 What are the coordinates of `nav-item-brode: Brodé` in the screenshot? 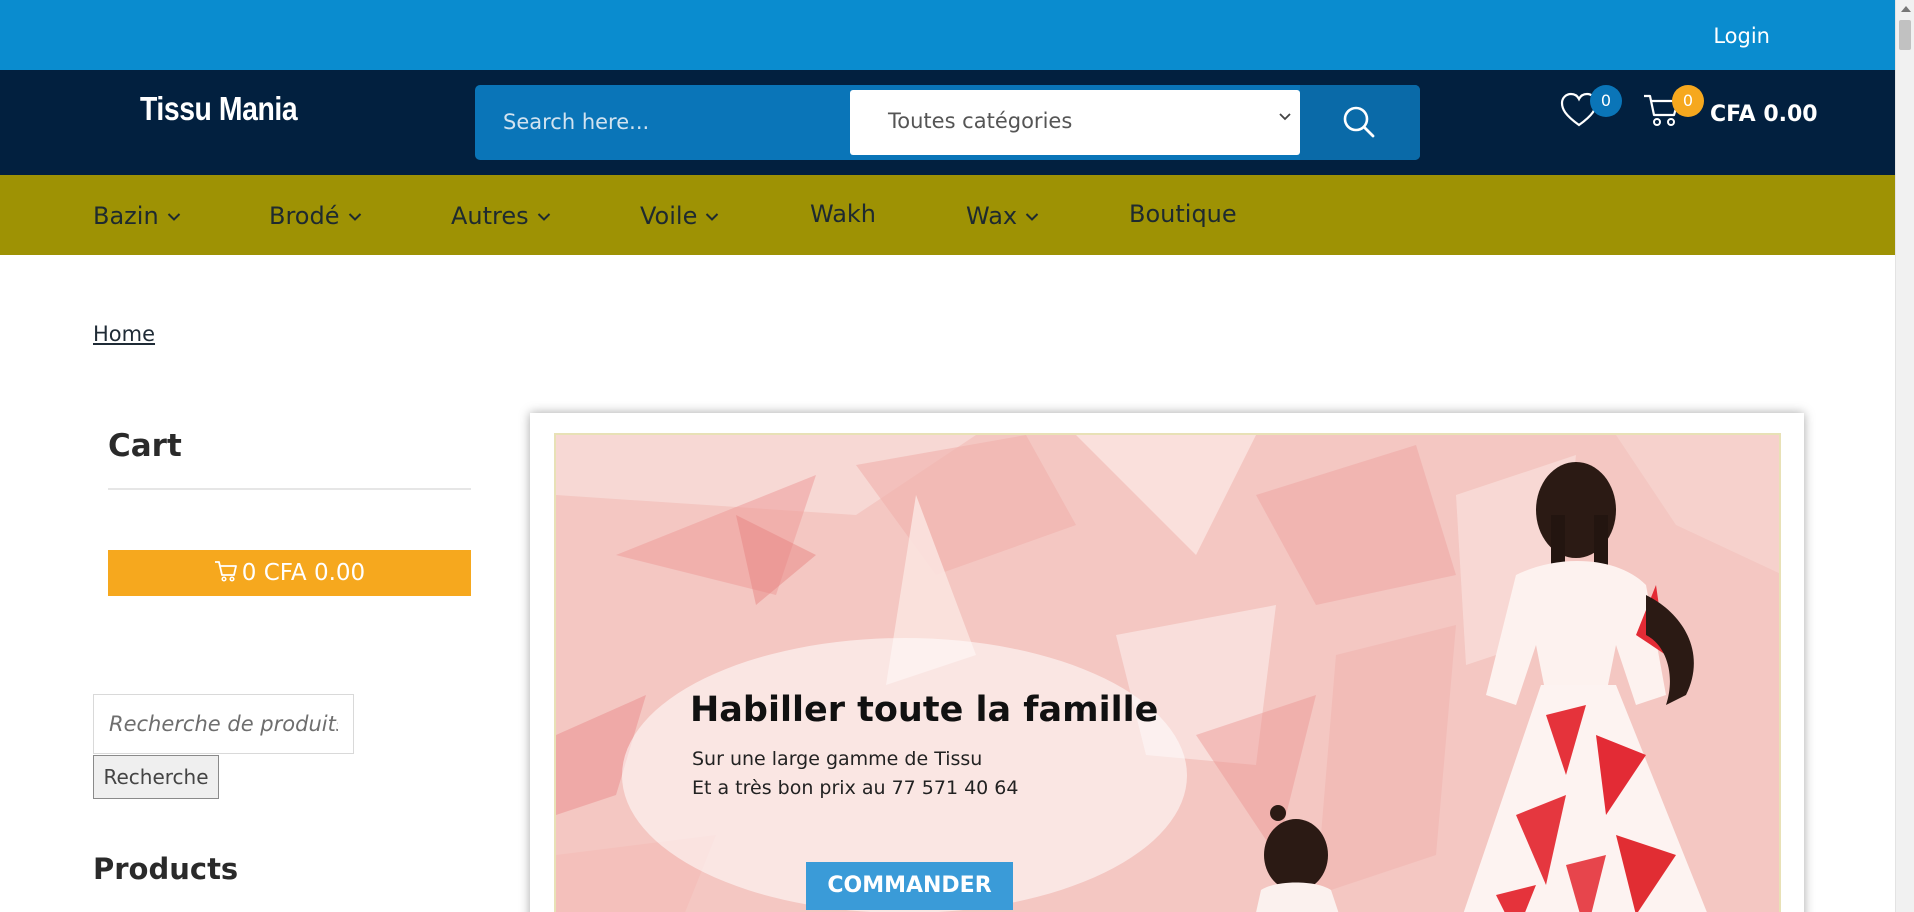 It's located at (315, 215).